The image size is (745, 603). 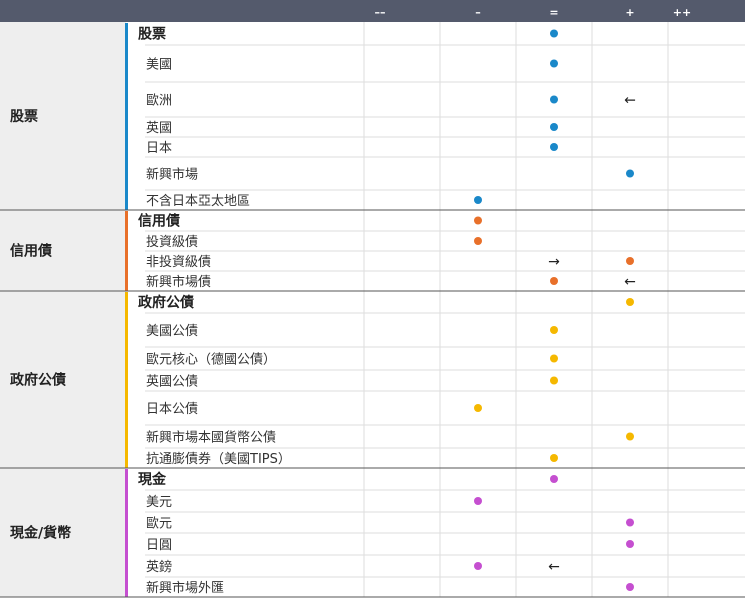 What do you see at coordinates (211, 360) in the screenshot?
I see `row-label: 歐元核心（德國公債）` at bounding box center [211, 360].